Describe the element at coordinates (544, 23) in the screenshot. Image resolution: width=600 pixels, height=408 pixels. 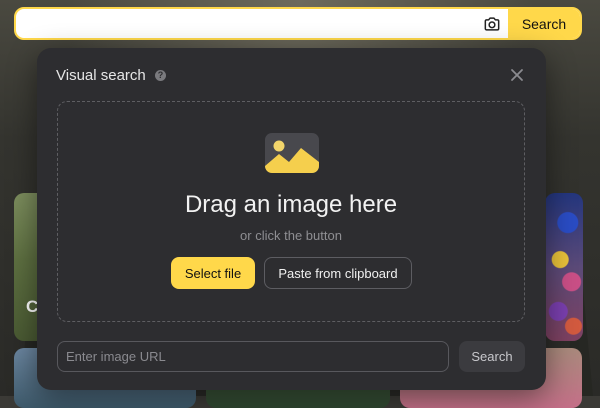
I see `search-button: Search` at that location.